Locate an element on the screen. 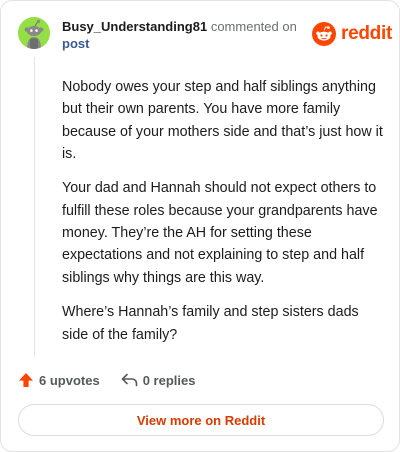 This screenshot has width=400, height=452. username-link: Busy_Understanding81 is located at coordinates (134, 26).